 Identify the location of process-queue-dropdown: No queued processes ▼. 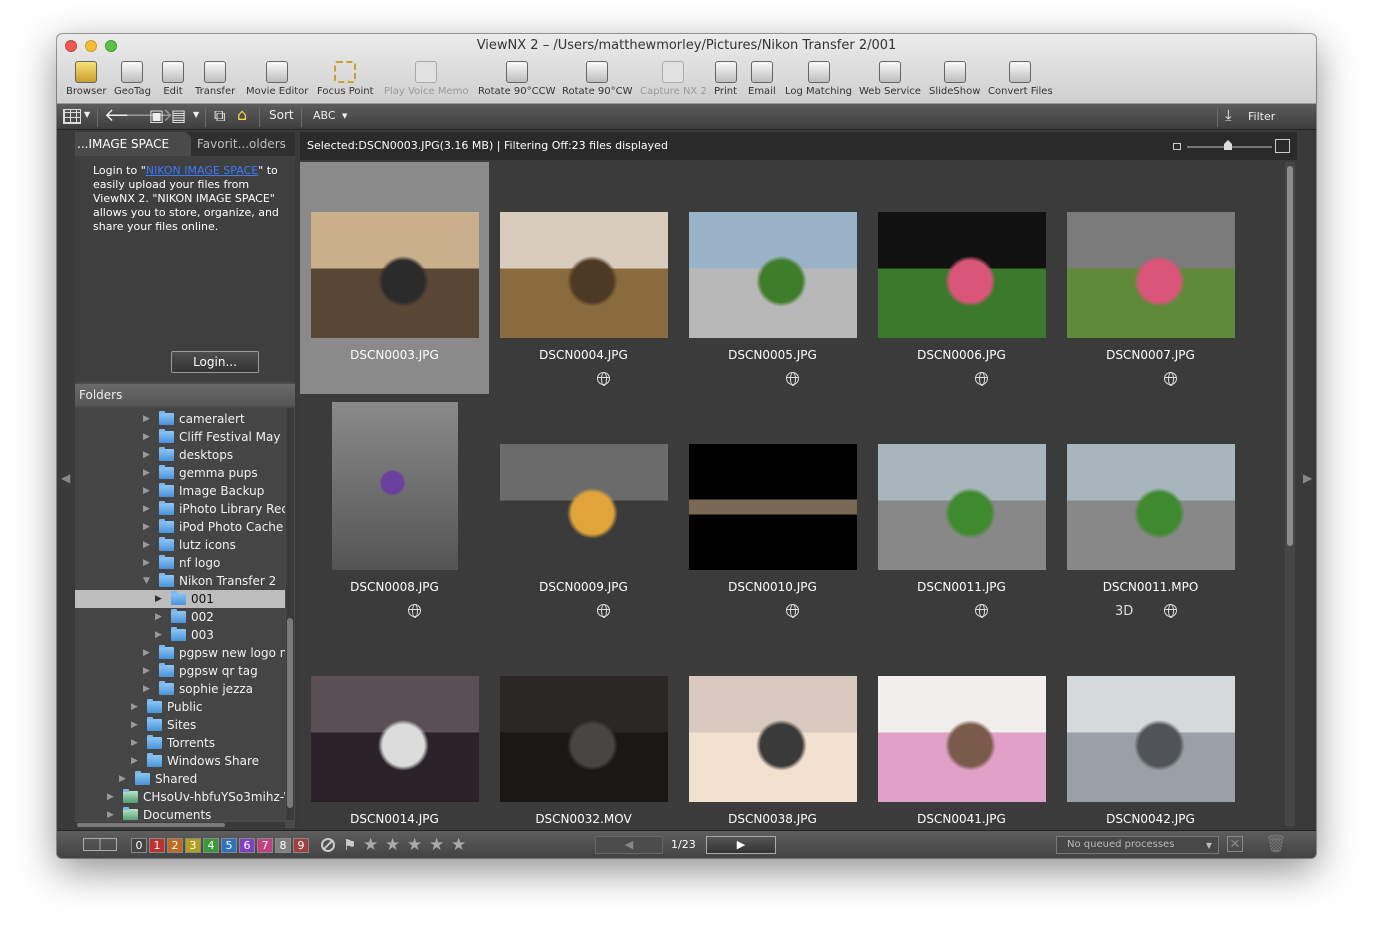
(1137, 845).